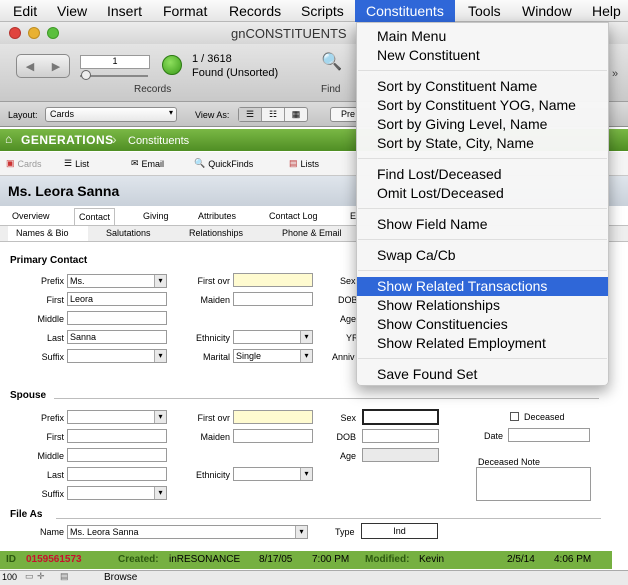 This screenshot has height=585, width=628. Describe the element at coordinates (482, 193) in the screenshot. I see `menu-item-omit-lost: Omit Lost/Deceased` at that location.